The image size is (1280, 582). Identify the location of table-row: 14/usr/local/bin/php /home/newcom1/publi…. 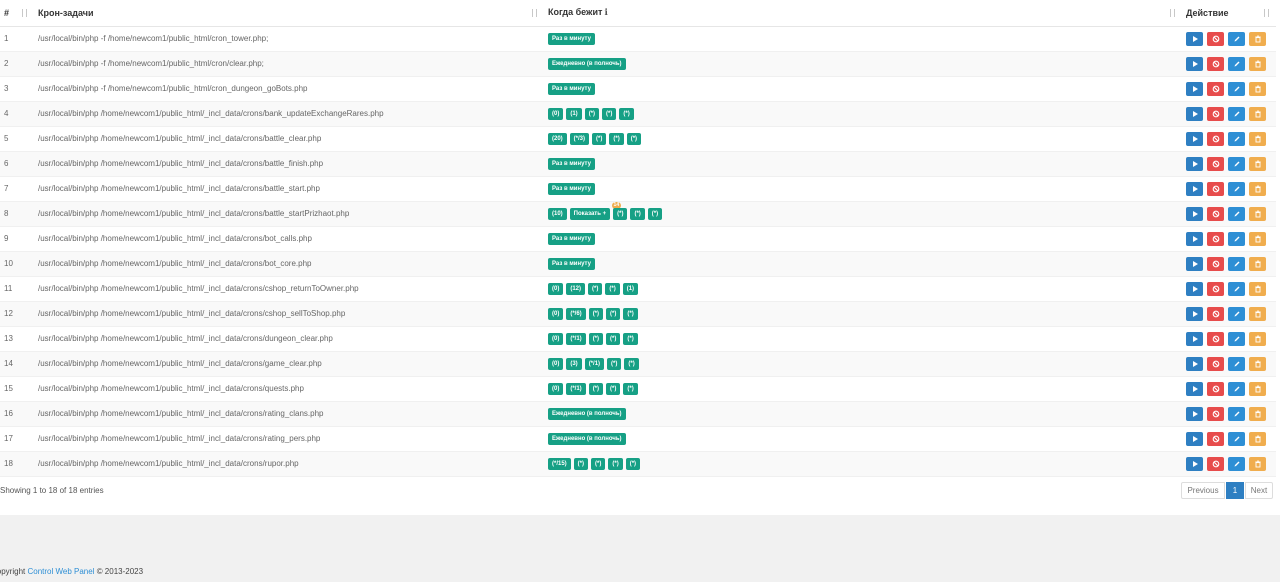
(638, 364).